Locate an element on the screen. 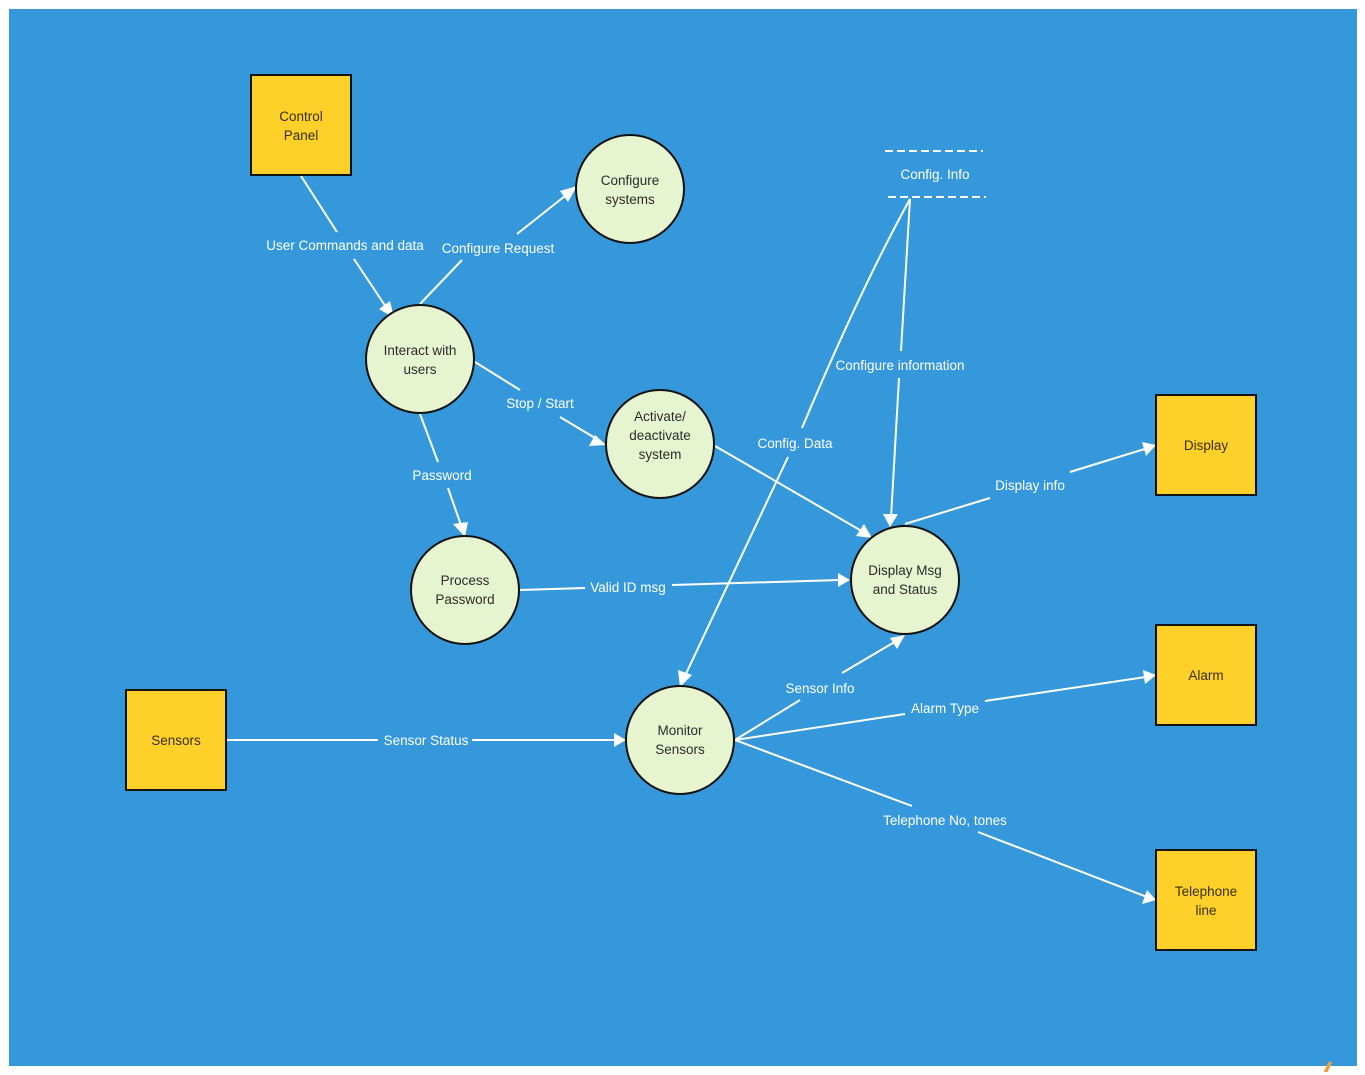  flow-activate-to-display is located at coordinates (793, 491).